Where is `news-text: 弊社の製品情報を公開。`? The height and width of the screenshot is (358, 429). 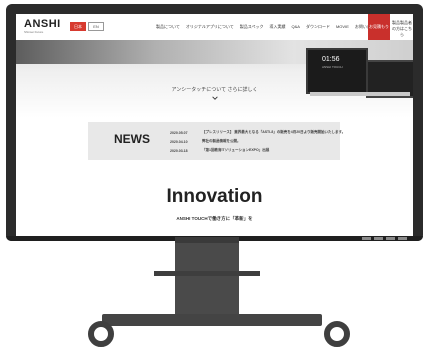
news-text: 弊社の製品情報を公開。 is located at coordinates (221, 141).